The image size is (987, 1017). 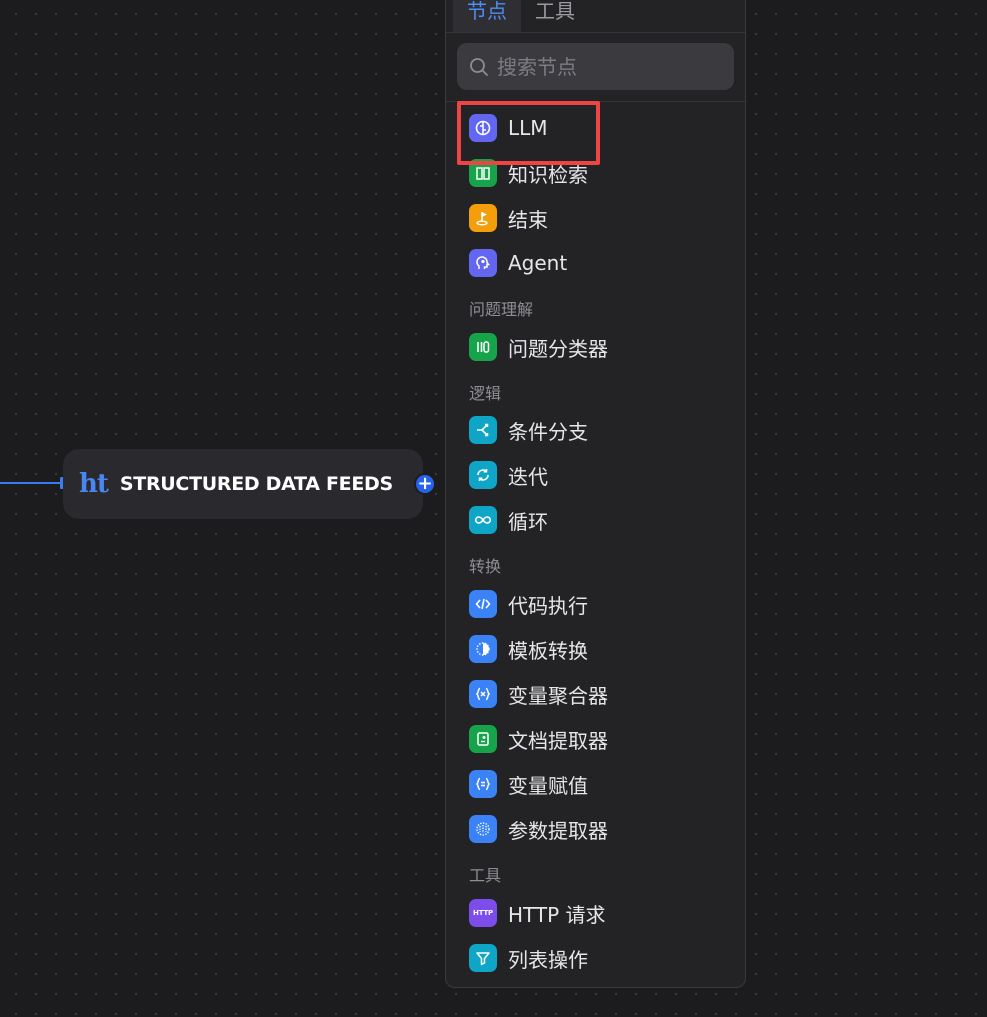 I want to click on node-item-label: 知识检索, so click(x=548, y=174).